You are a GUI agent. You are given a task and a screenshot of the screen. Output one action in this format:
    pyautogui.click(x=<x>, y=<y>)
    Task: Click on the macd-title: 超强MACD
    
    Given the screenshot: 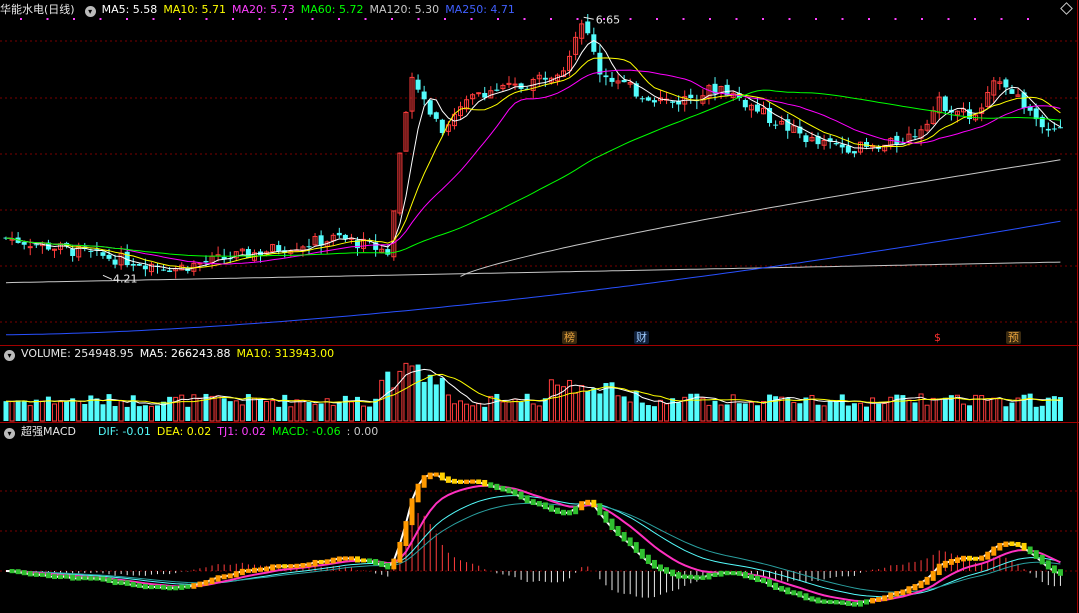 What is the action you would take?
    pyautogui.click(x=48, y=431)
    